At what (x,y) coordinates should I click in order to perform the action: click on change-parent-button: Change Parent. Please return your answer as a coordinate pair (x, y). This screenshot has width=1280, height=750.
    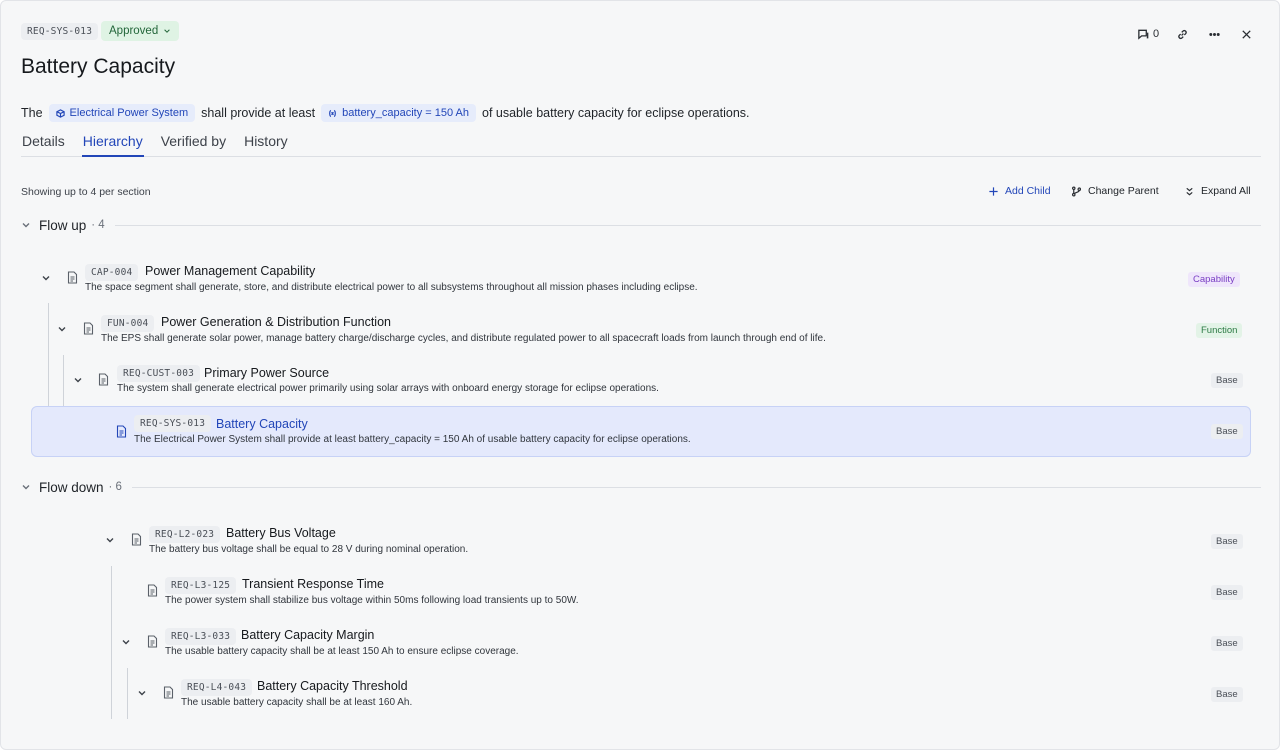
    Looking at the image, I should click on (1115, 191).